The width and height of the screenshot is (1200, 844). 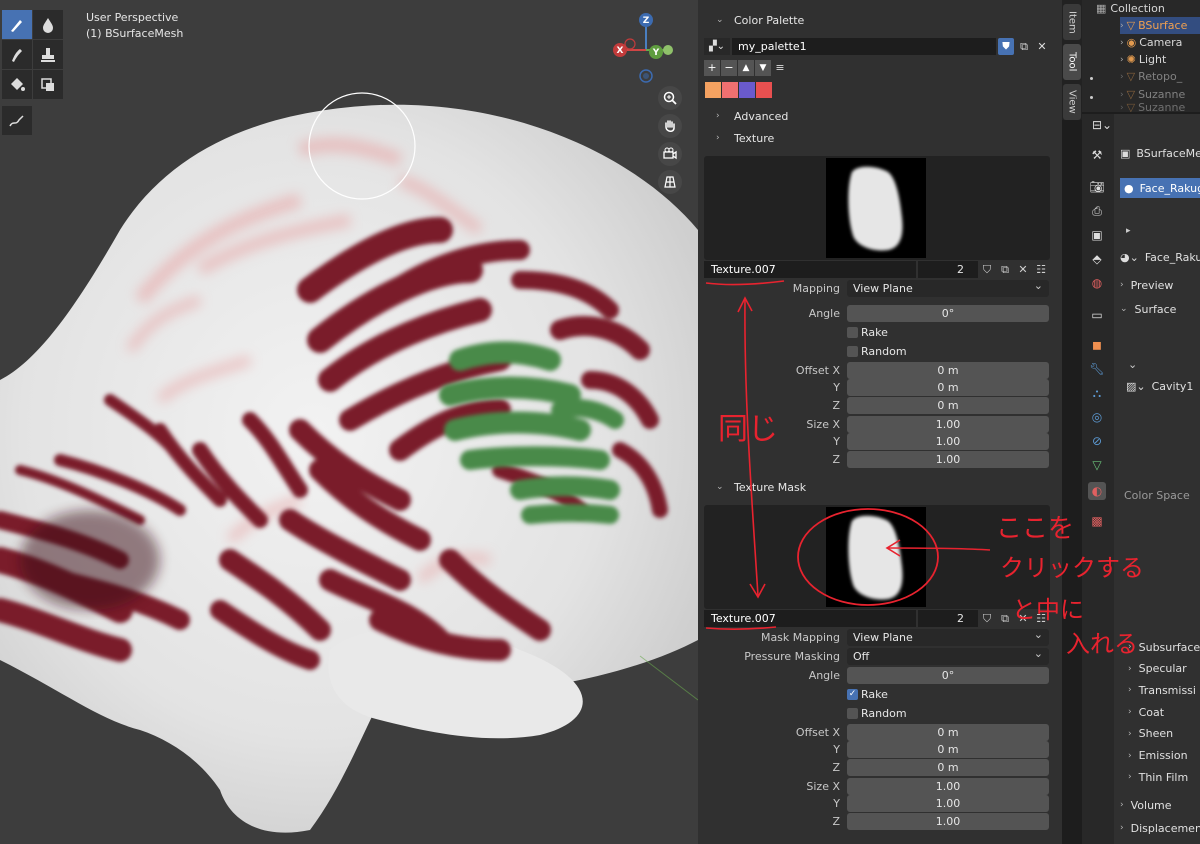 I want to click on physics-tab-icon: ◎, so click(x=1097, y=417).